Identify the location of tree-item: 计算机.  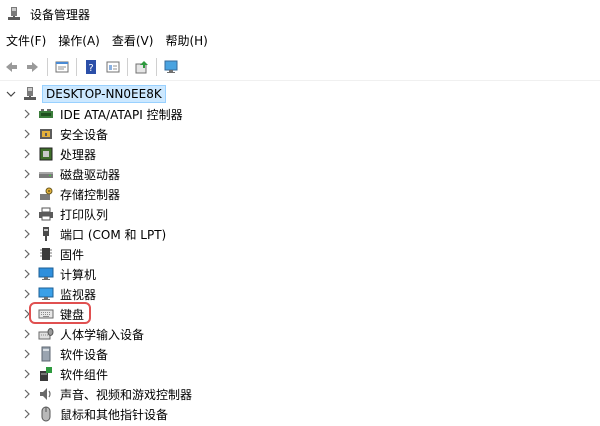
(59, 274).